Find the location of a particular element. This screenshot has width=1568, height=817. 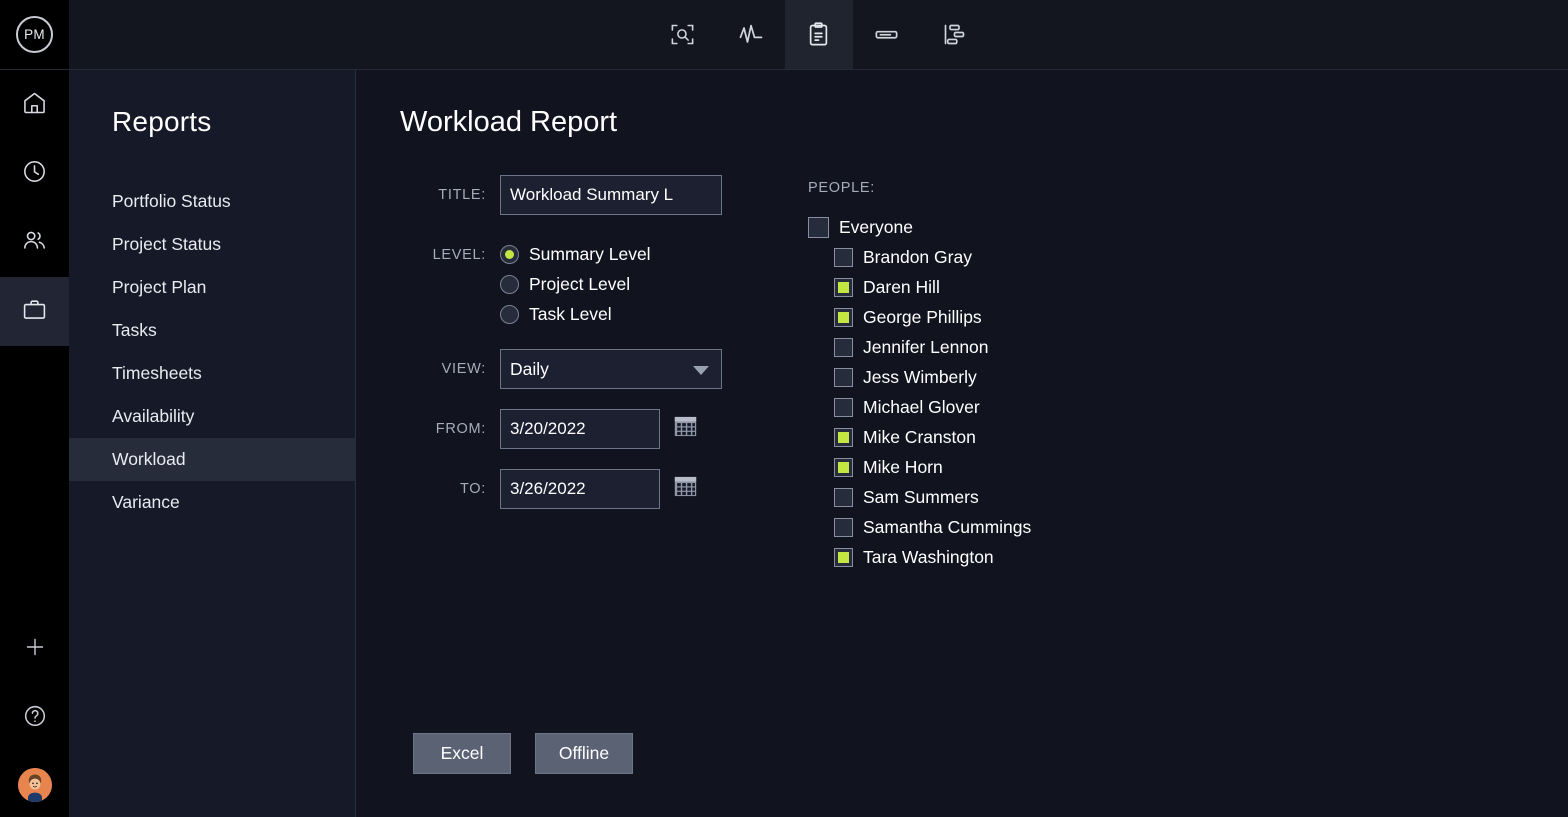

to-date-wrap is located at coordinates (599, 489).